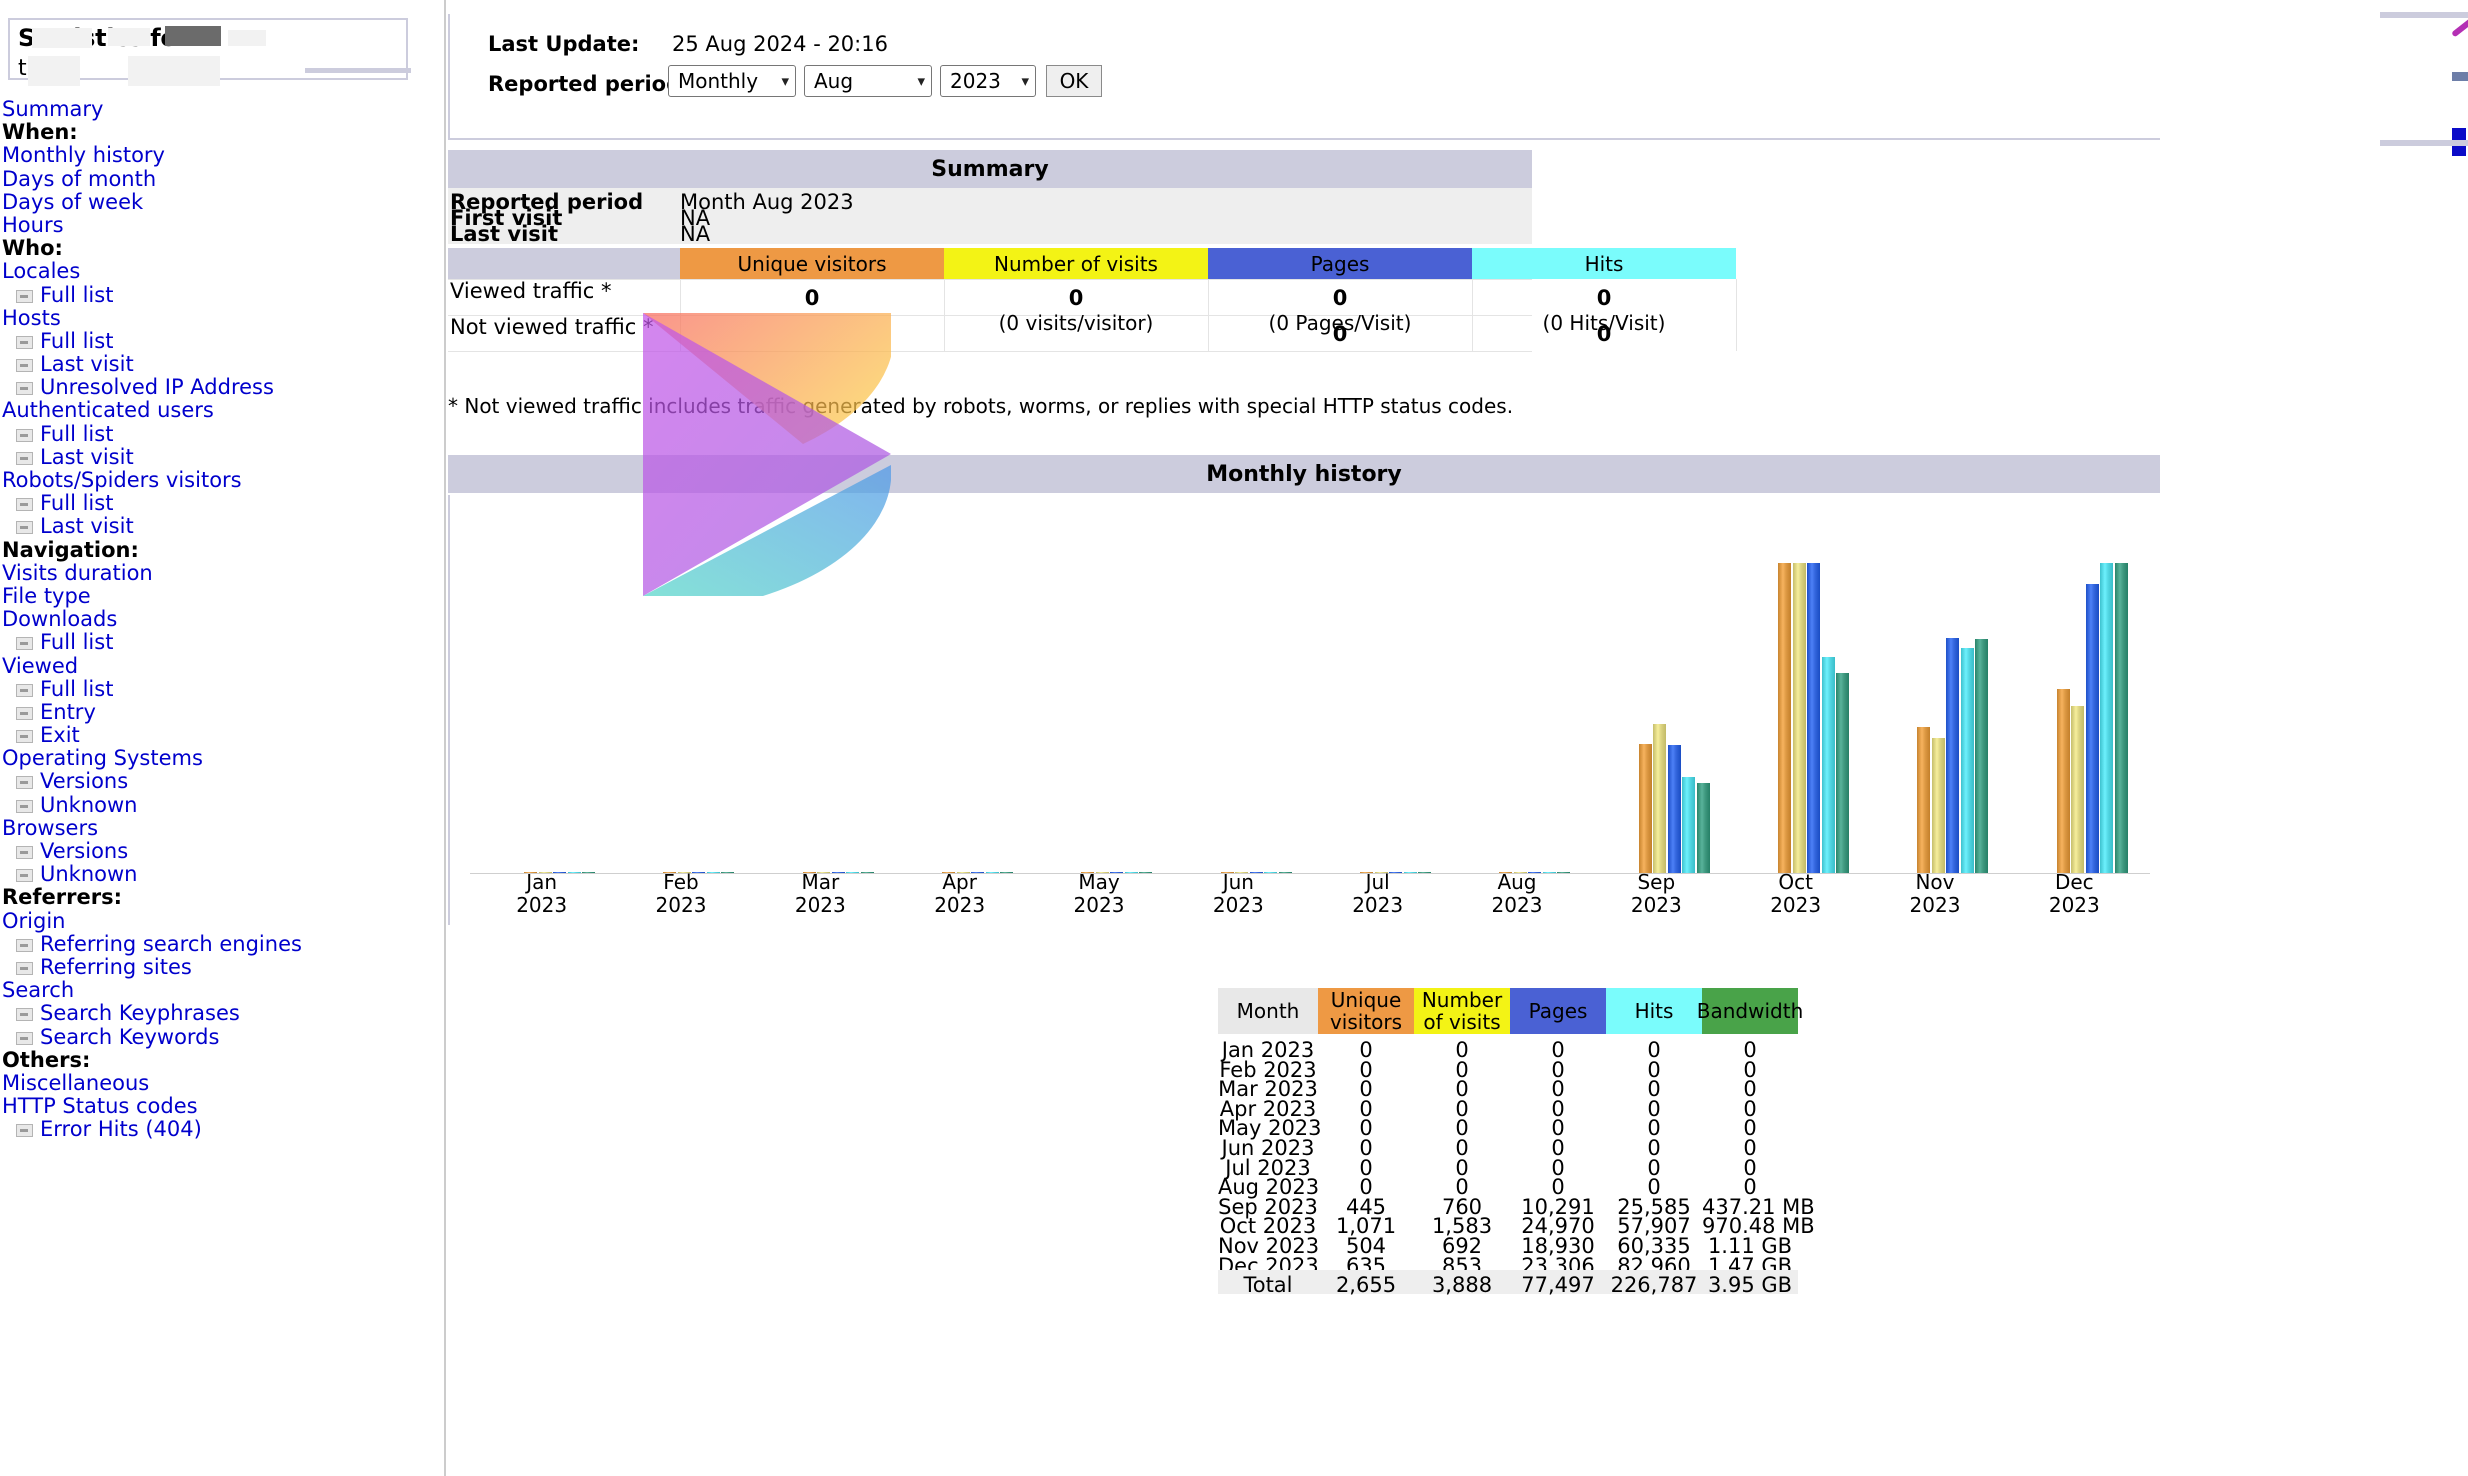  What do you see at coordinates (223, 202) in the screenshot?
I see `sidebar-item-days-of-week: Days of week` at bounding box center [223, 202].